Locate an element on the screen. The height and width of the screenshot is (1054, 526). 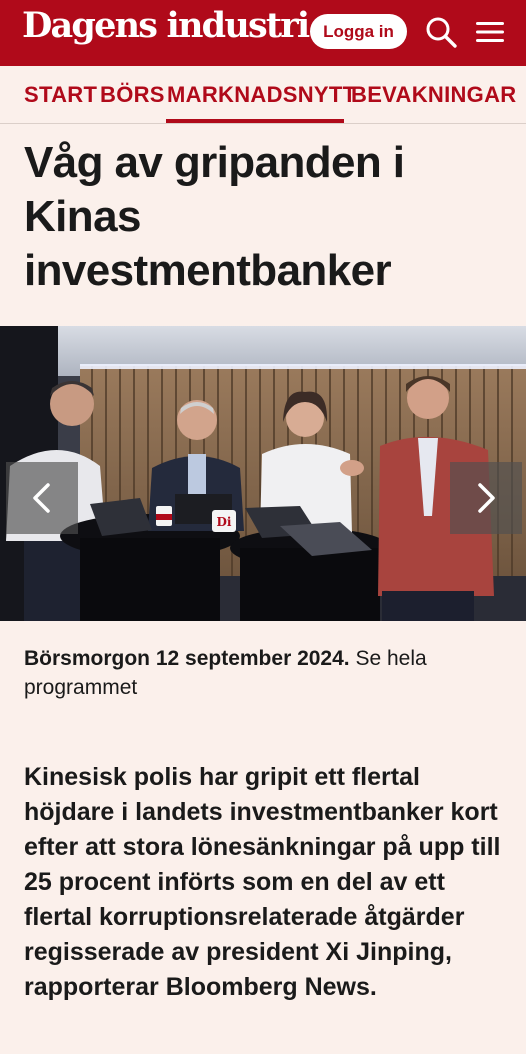
section-nav: START BÖRS MARKNADSNYTT BEVAKNINGAR is located at coordinates (263, 95).